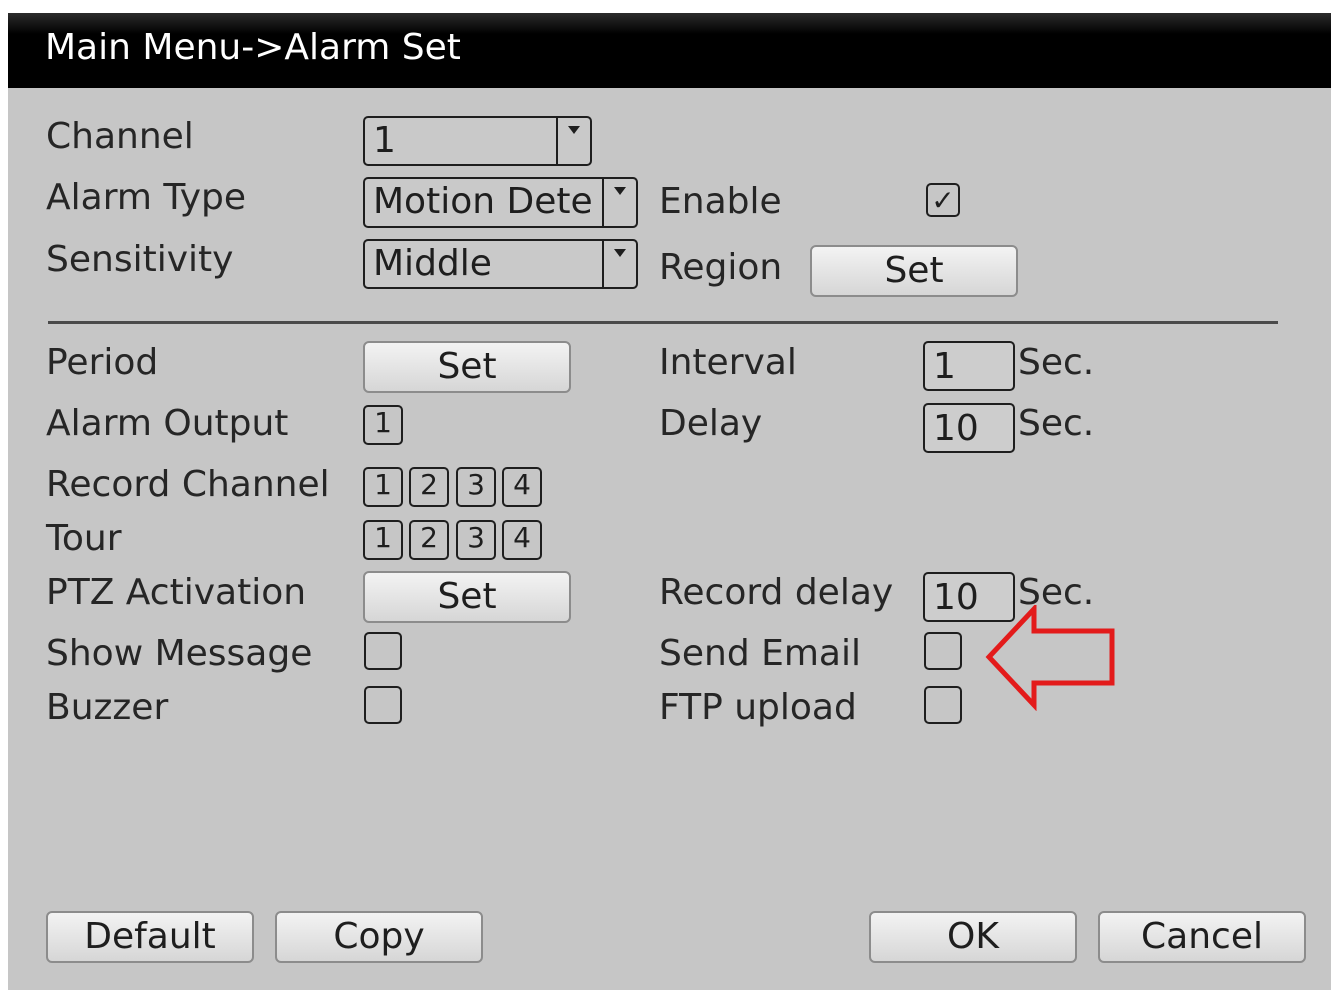 The height and width of the screenshot is (990, 1331). What do you see at coordinates (1050, 658) in the screenshot?
I see `left-arrow-icon` at bounding box center [1050, 658].